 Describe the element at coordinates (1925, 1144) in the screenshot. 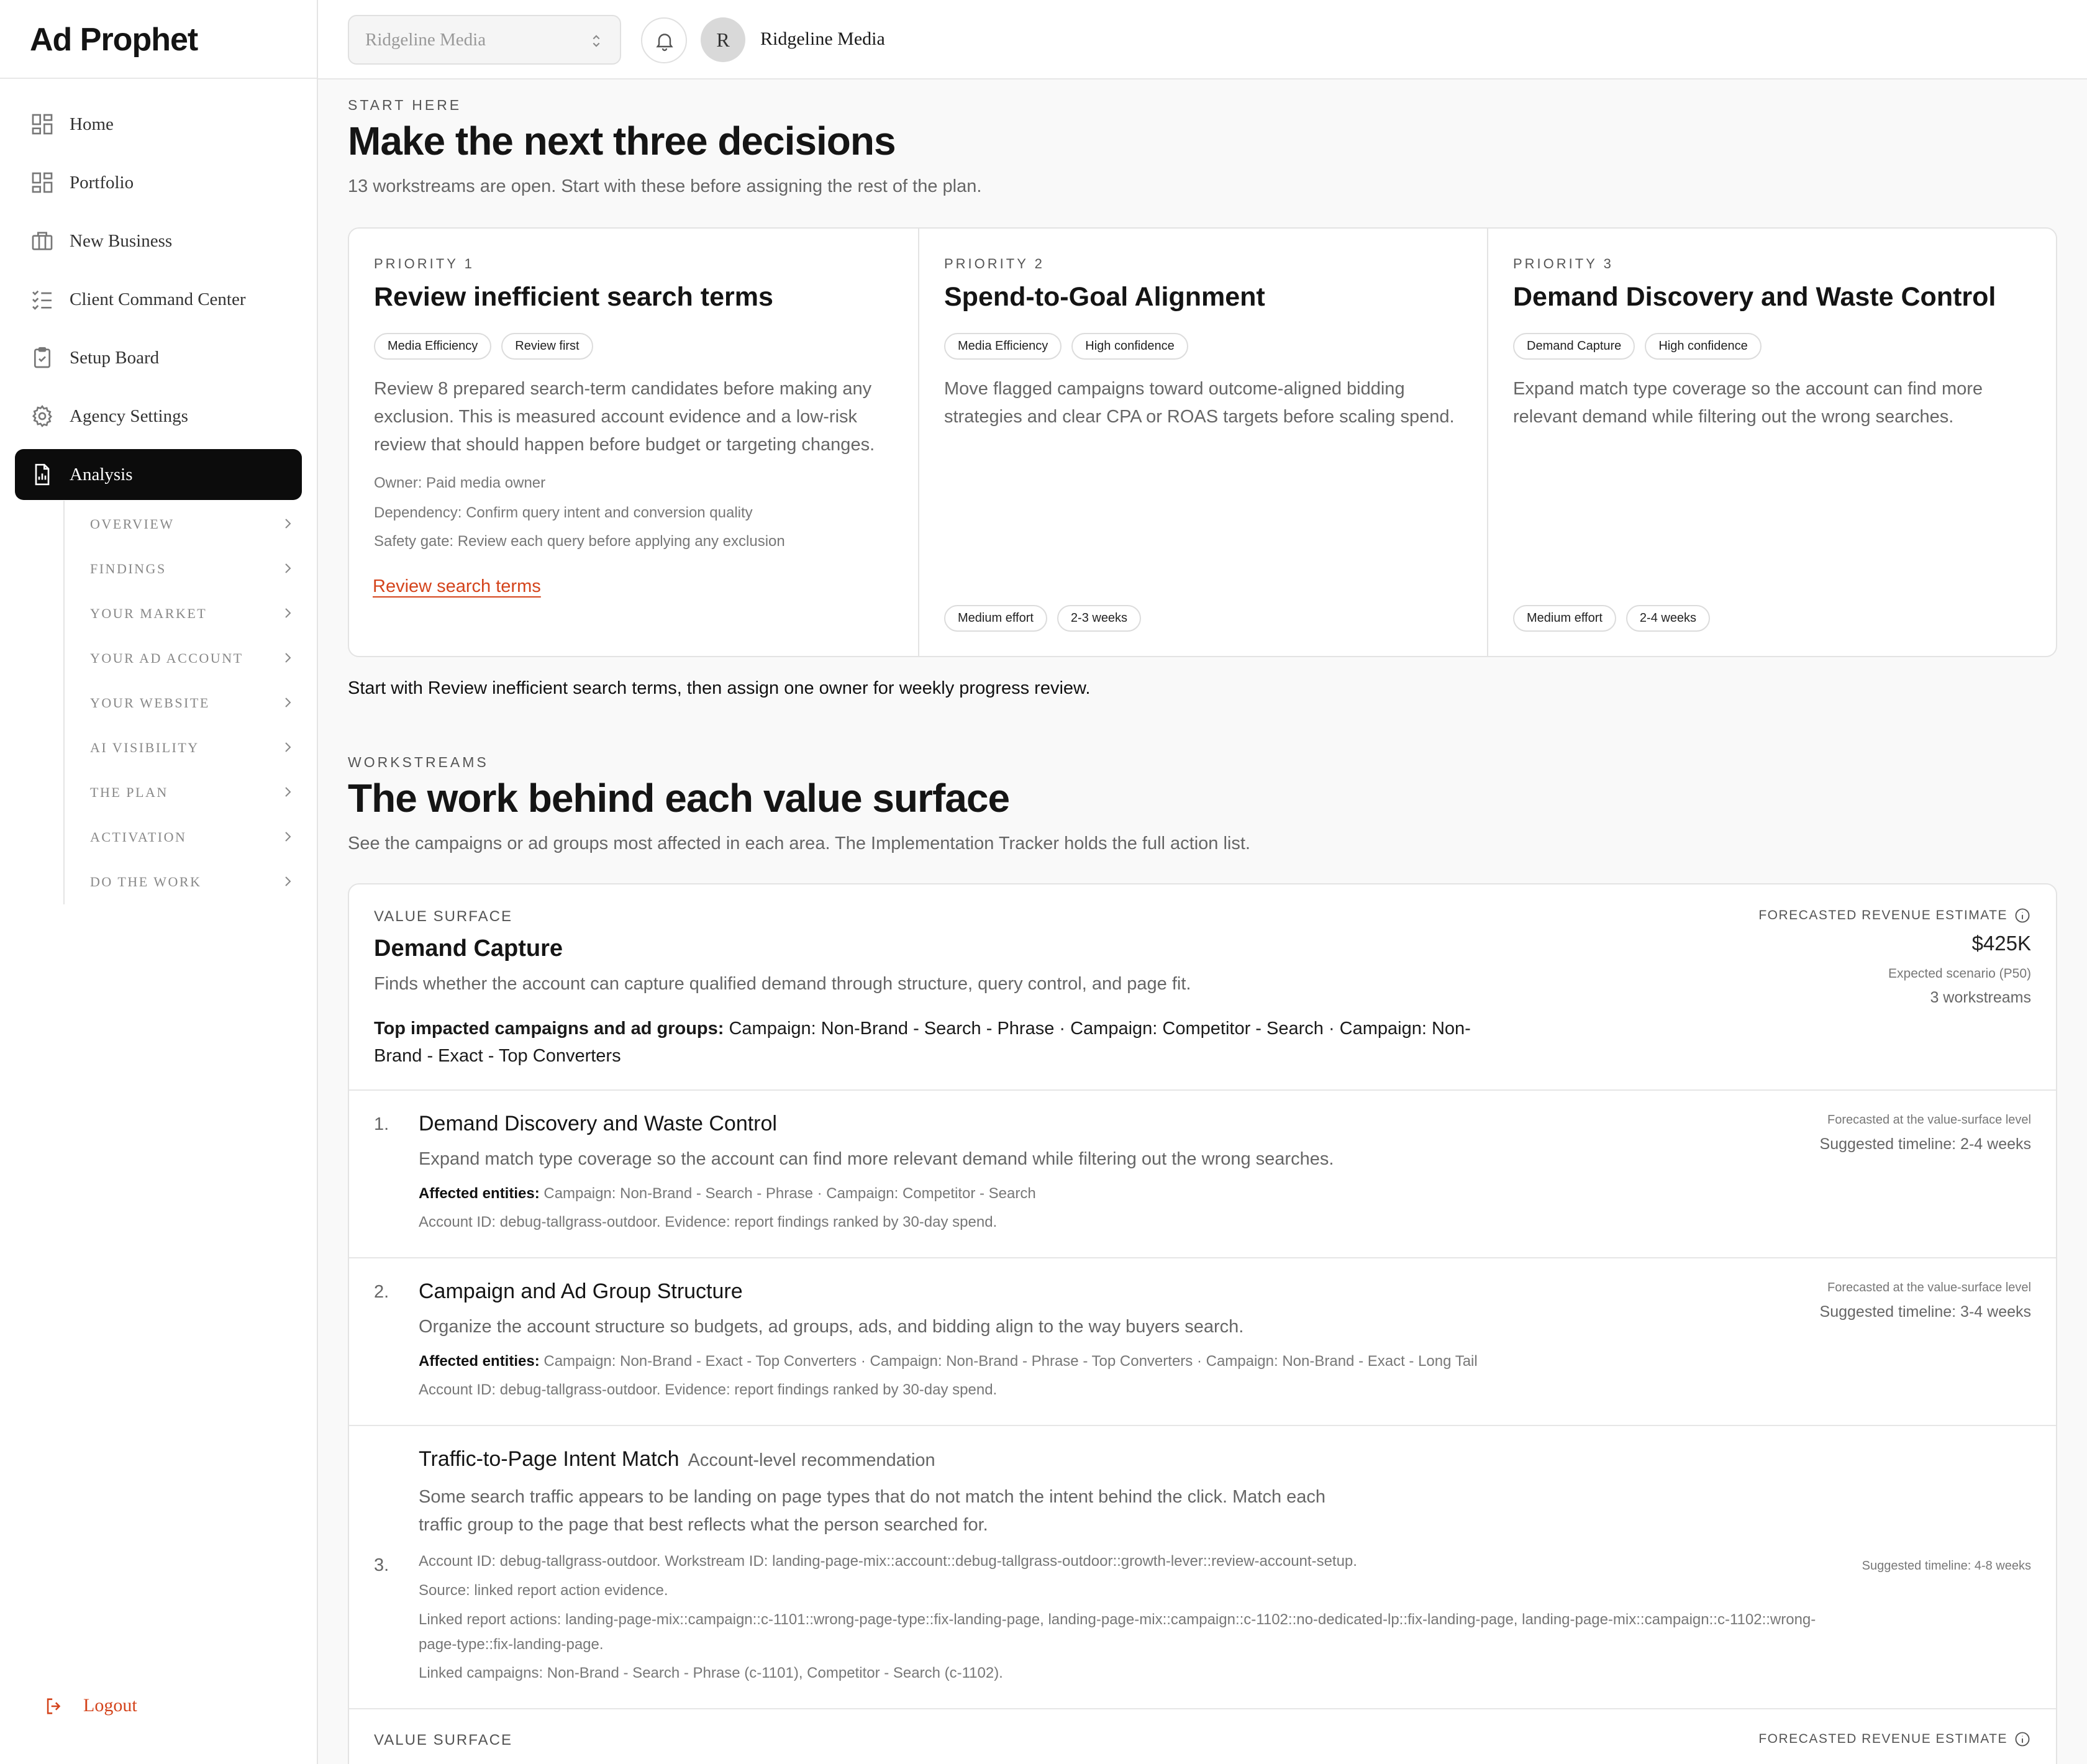

I see `suggested-timeline: Suggested timeline: 2-4 weeks` at that location.